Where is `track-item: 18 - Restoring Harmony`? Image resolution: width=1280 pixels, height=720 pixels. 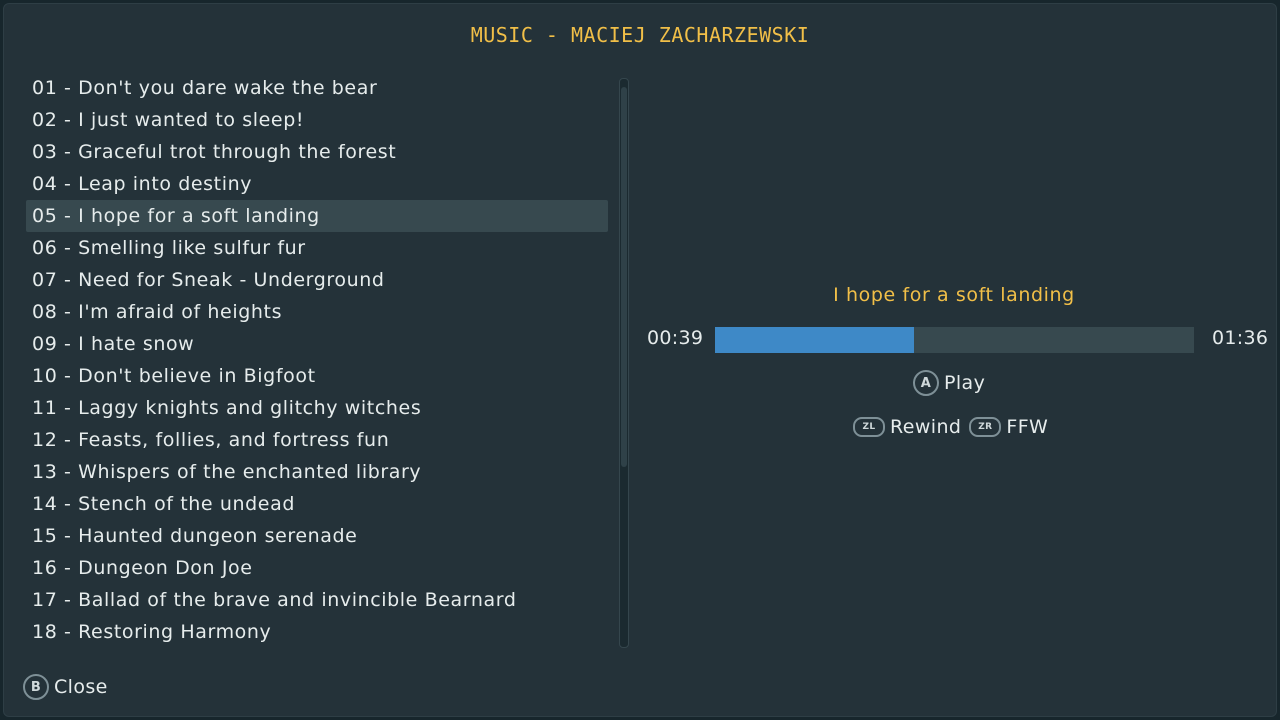
track-item: 18 - Restoring Harmony is located at coordinates (317, 632).